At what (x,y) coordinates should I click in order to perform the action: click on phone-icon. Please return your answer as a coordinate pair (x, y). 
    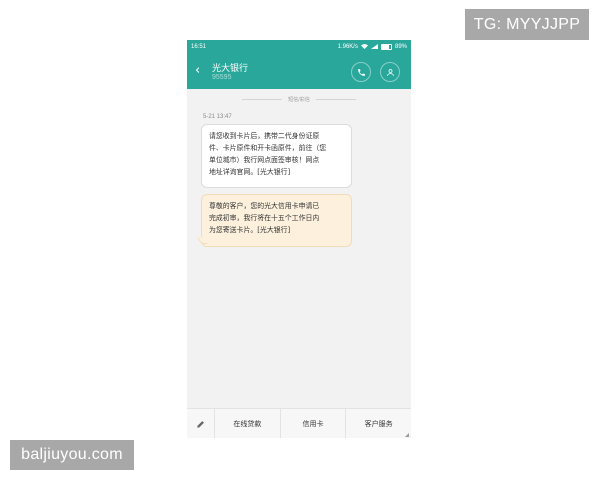
    Looking at the image, I should click on (361, 72).